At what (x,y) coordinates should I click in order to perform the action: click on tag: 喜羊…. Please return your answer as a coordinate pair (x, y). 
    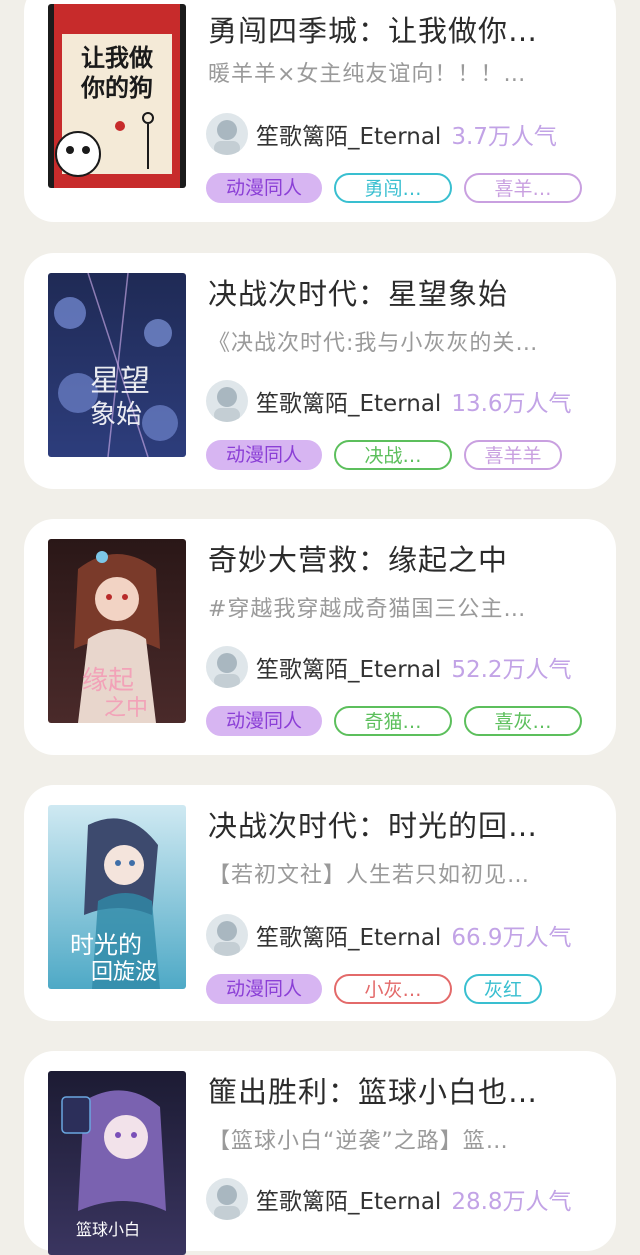
    Looking at the image, I should click on (523, 188).